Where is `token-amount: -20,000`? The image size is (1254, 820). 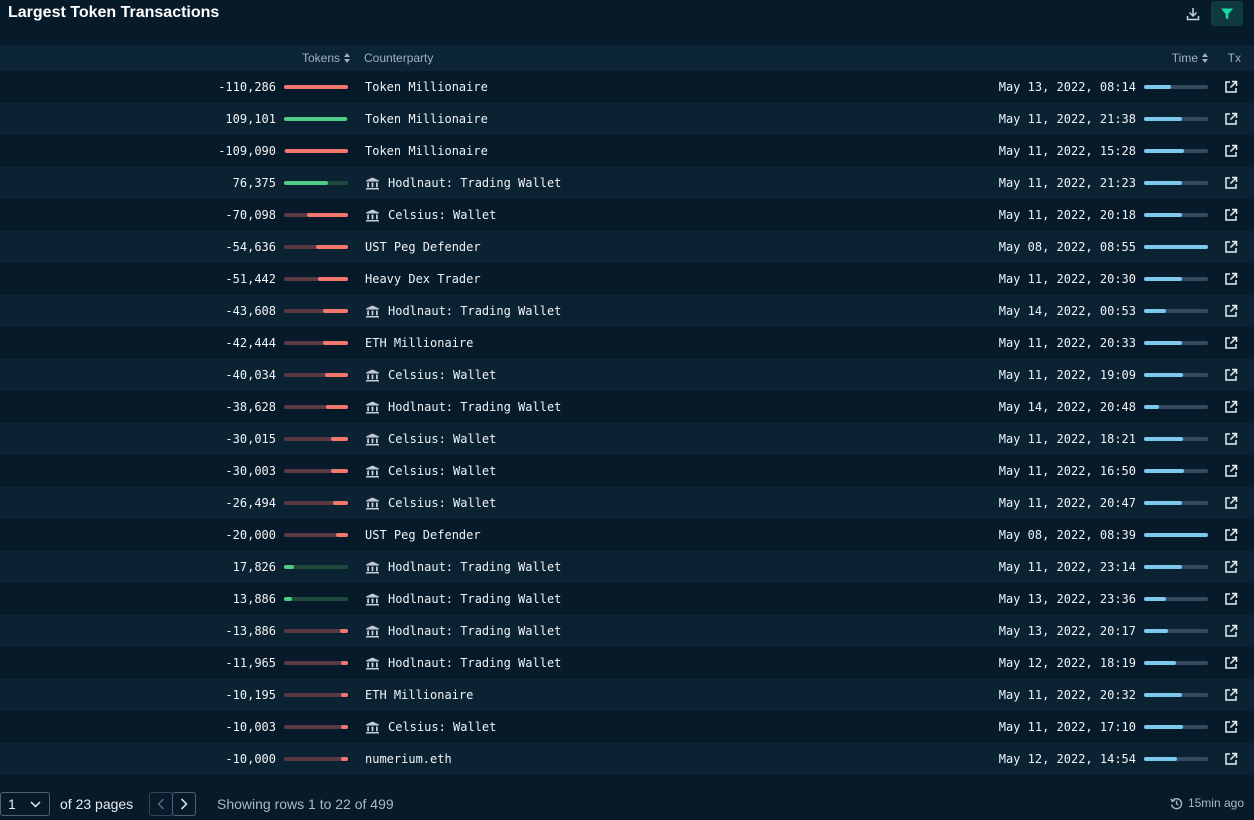 token-amount: -20,000 is located at coordinates (250, 535).